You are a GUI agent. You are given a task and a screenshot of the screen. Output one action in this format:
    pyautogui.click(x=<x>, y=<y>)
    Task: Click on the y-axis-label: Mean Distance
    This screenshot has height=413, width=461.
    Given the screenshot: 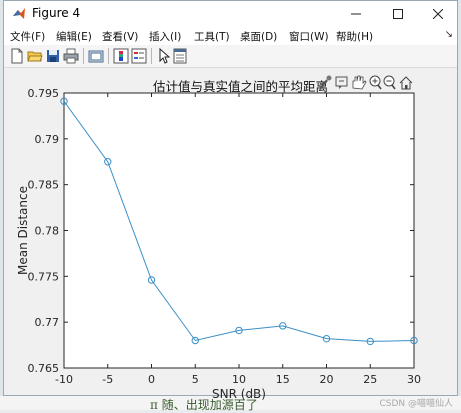 What is the action you would take?
    pyautogui.click(x=23, y=230)
    